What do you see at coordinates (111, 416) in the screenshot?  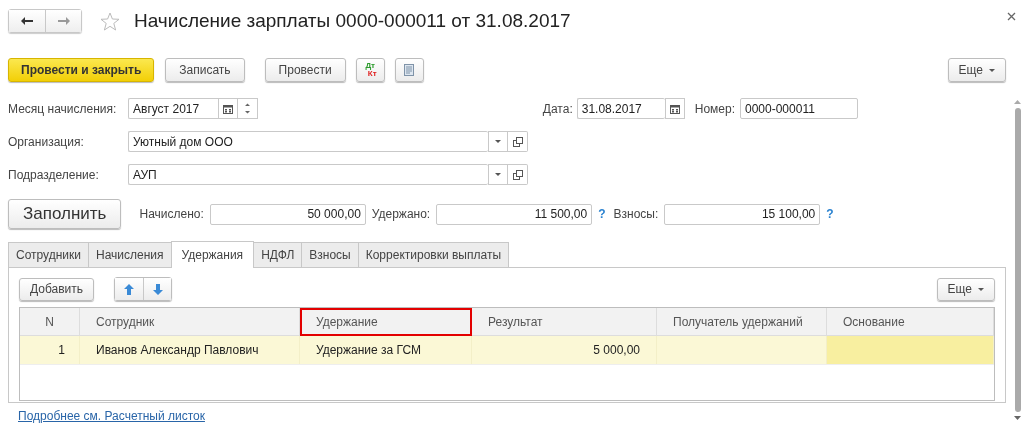 I see `payslip-link: Подробнее см. Расчетный листок` at bounding box center [111, 416].